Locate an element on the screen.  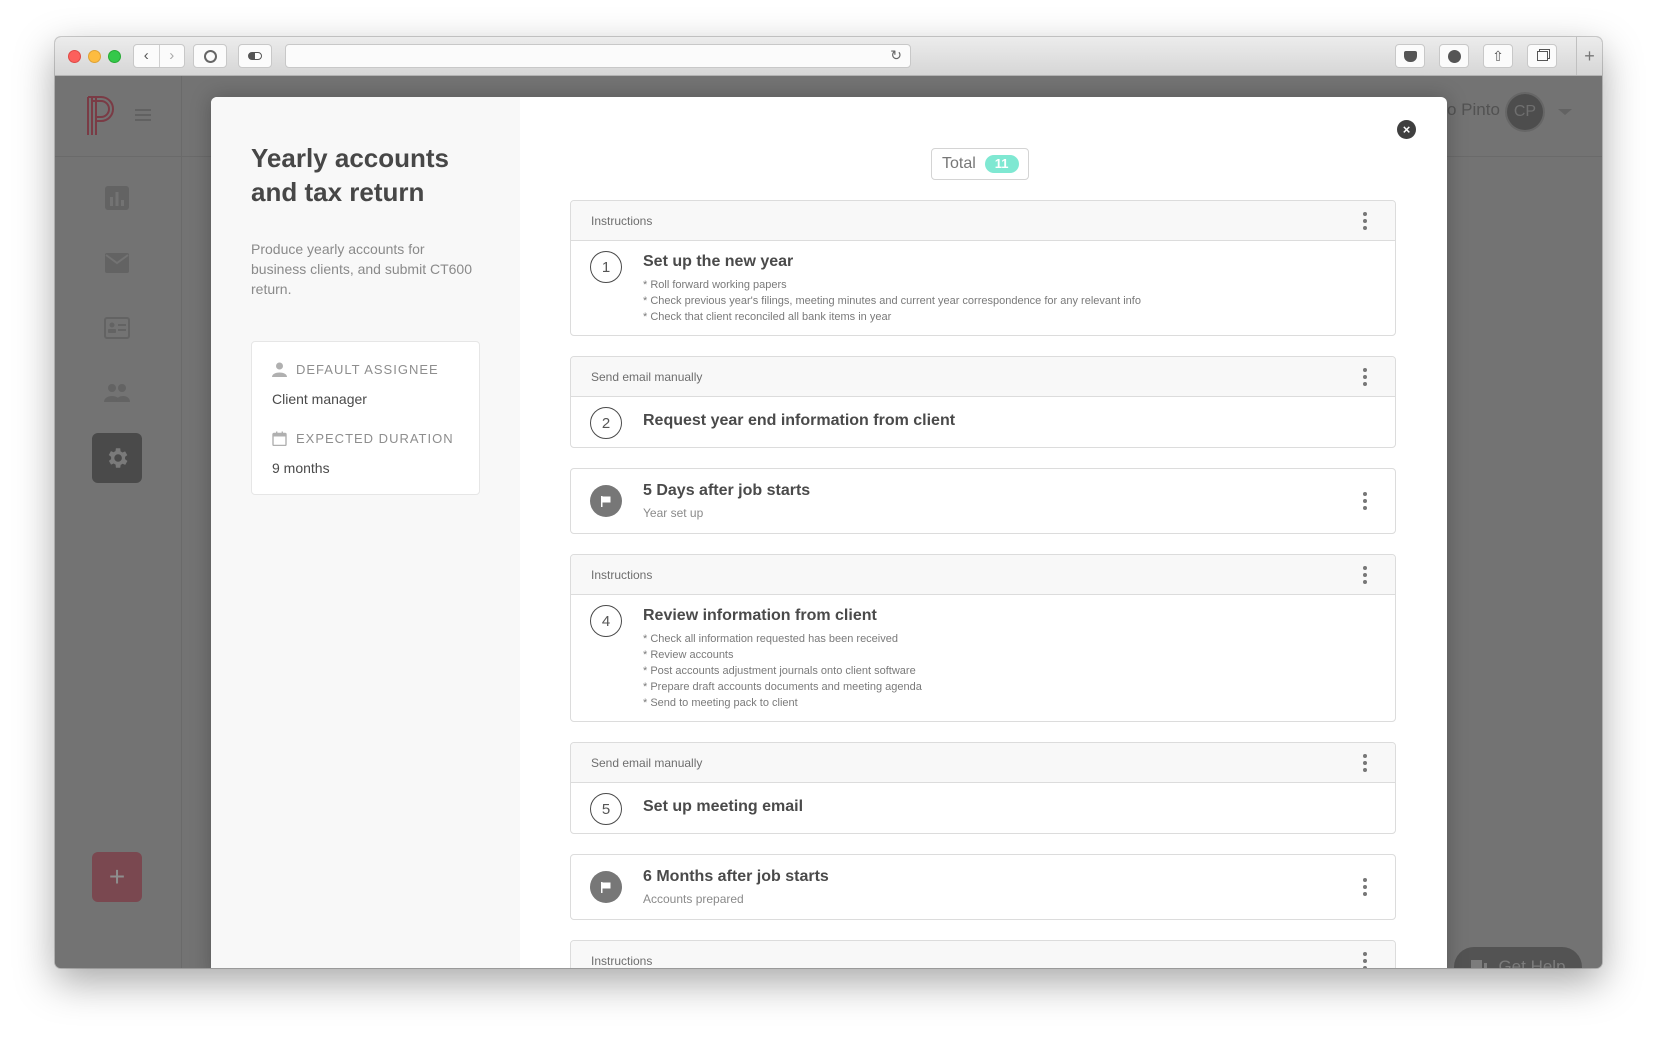
sidebar-item-messages is located at coordinates (117, 263).